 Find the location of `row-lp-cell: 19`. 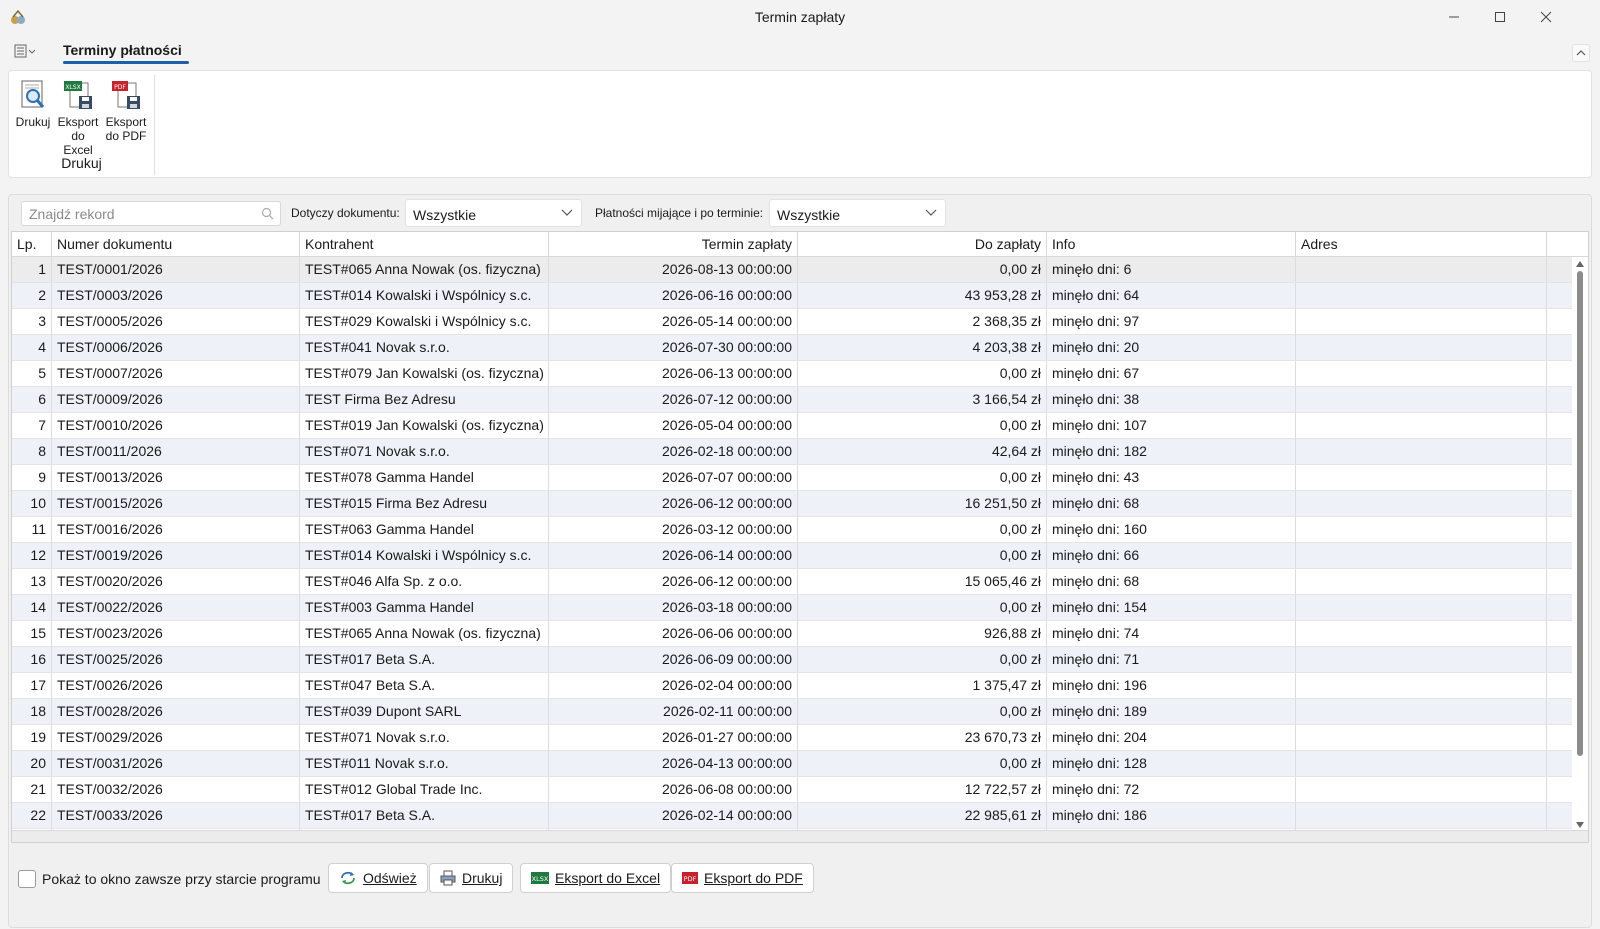

row-lp-cell: 19 is located at coordinates (32, 737).